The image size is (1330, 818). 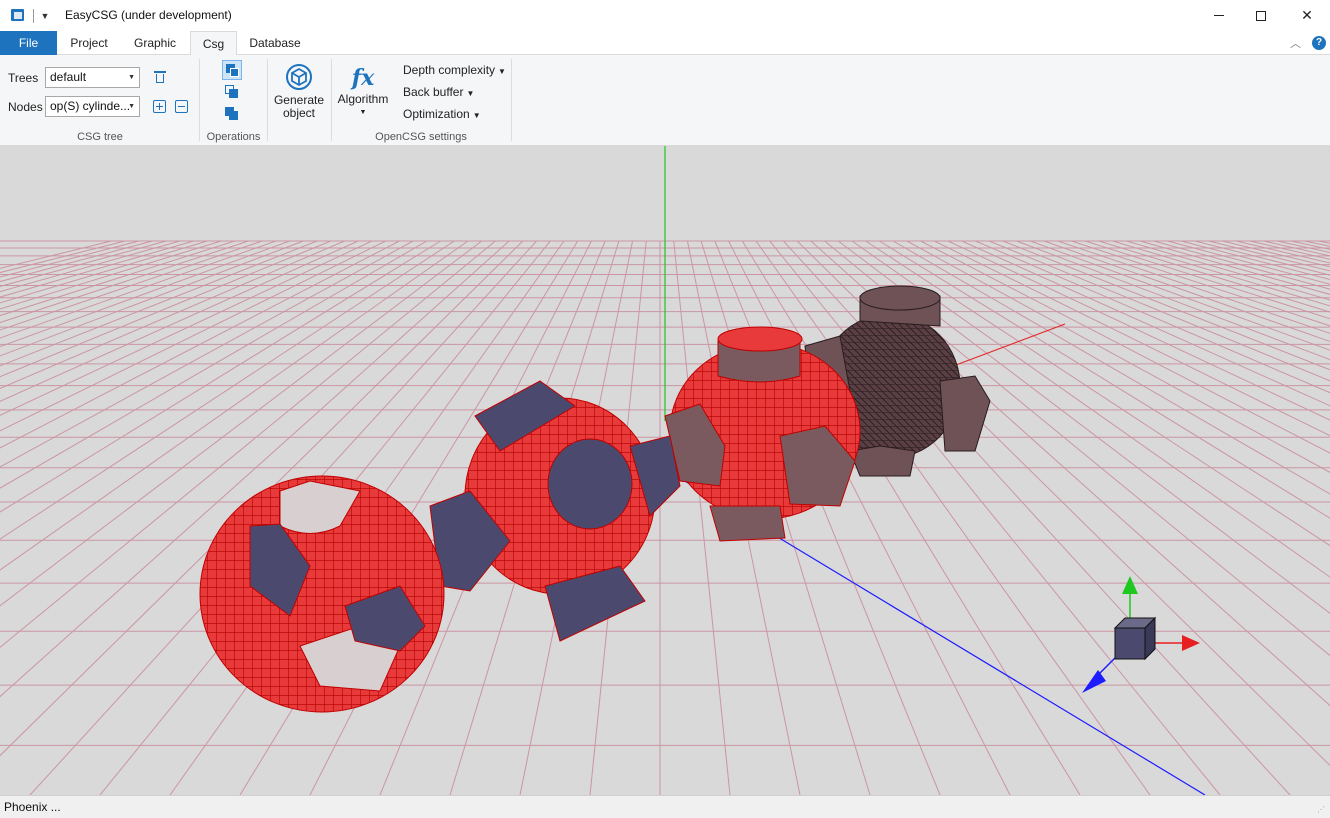 I want to click on opencsg-group-label: OpenCSG settings, so click(x=421, y=137).